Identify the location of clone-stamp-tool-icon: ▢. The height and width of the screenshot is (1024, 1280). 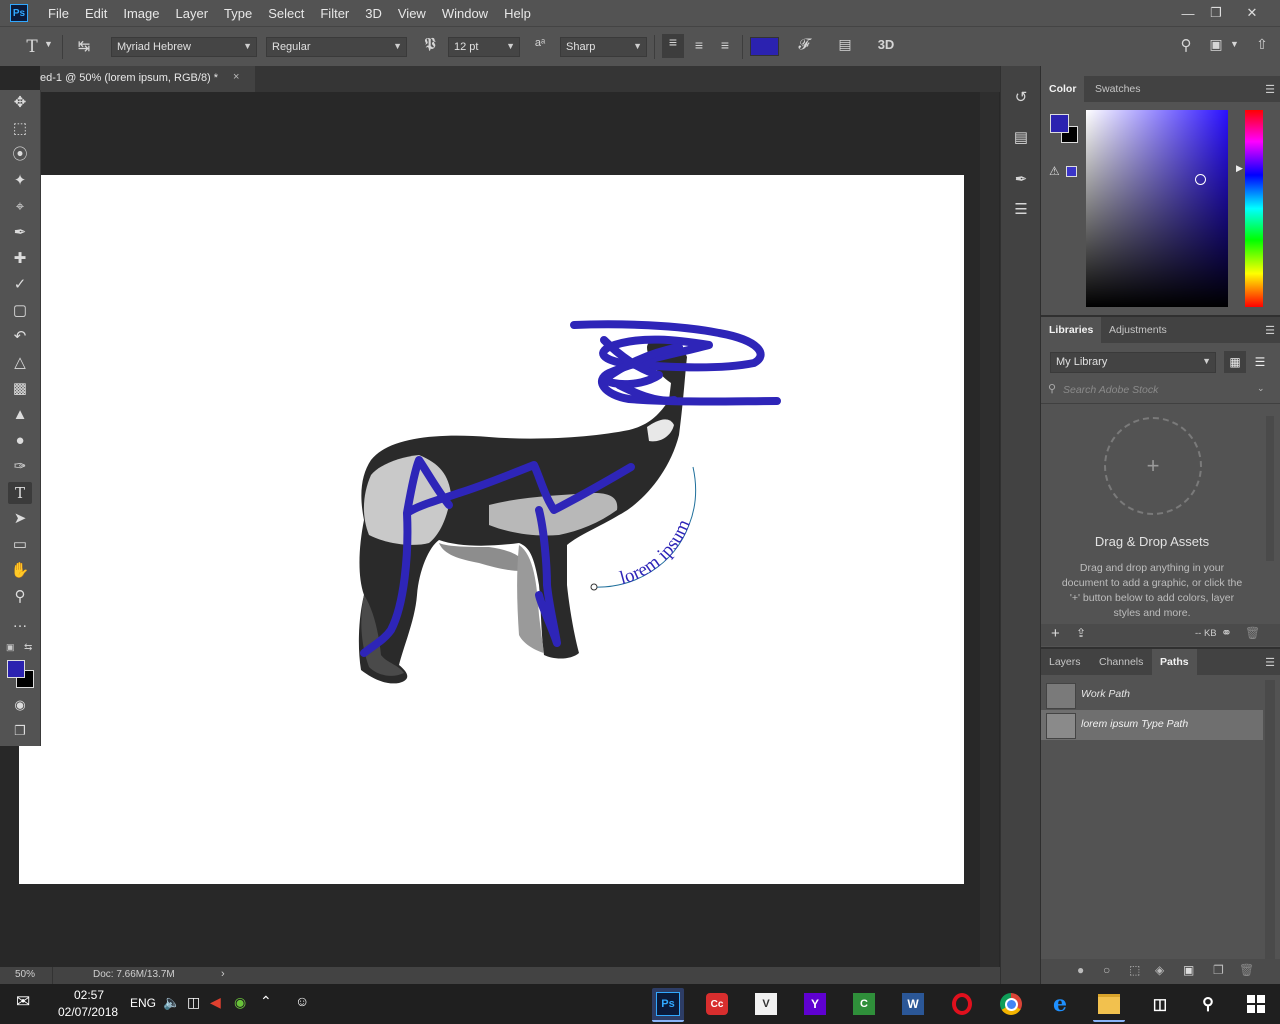
(20, 311).